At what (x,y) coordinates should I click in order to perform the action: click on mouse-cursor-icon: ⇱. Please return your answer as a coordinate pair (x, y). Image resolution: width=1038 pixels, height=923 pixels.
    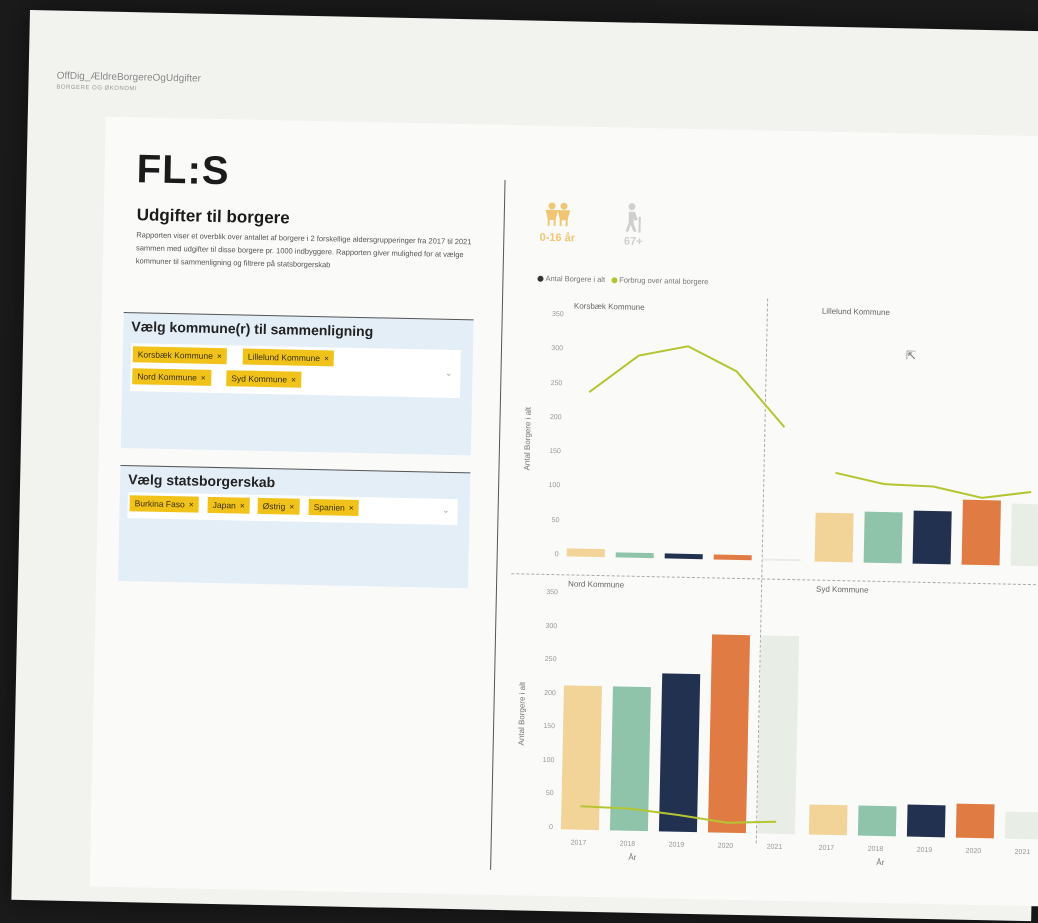
    Looking at the image, I should click on (911, 355).